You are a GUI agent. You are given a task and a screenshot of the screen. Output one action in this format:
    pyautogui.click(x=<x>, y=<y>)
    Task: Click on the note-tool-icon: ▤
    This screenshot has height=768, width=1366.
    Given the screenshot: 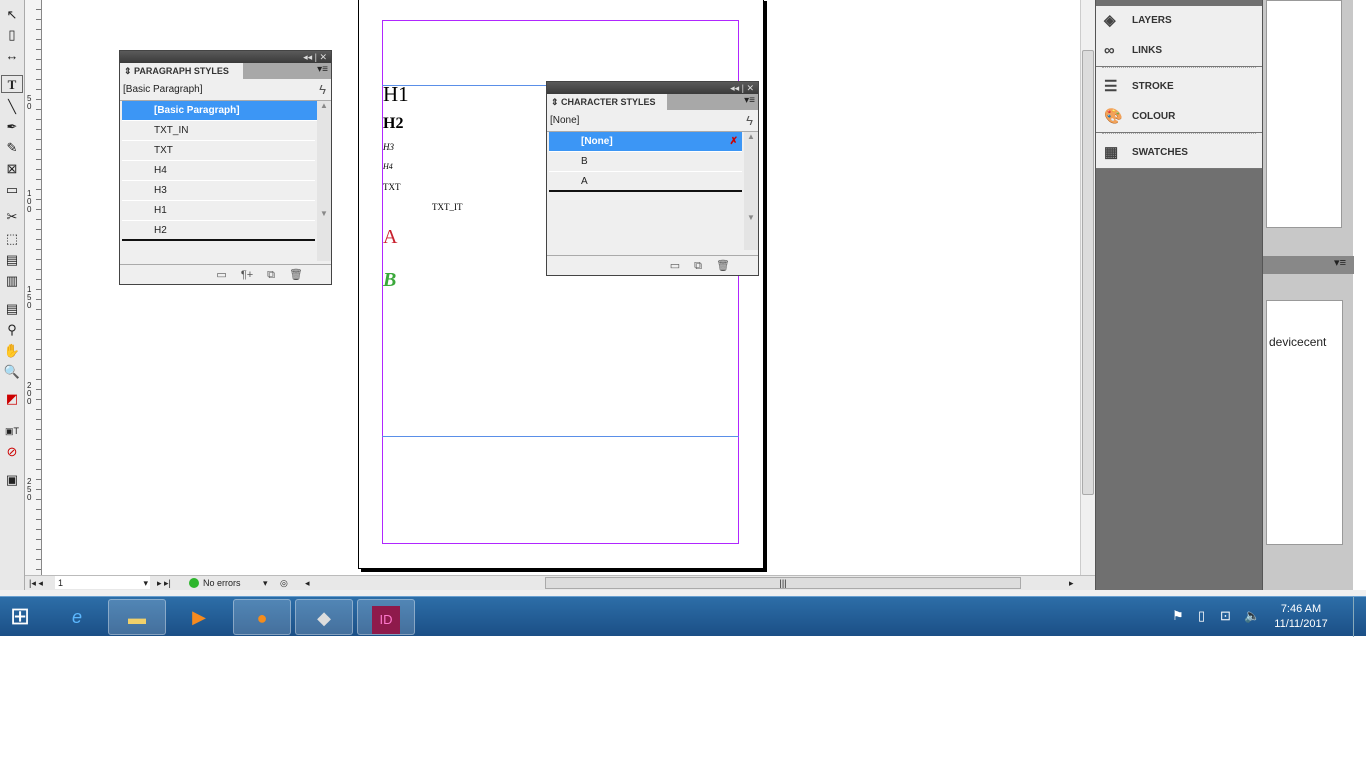 What is the action you would take?
    pyautogui.click(x=12, y=309)
    